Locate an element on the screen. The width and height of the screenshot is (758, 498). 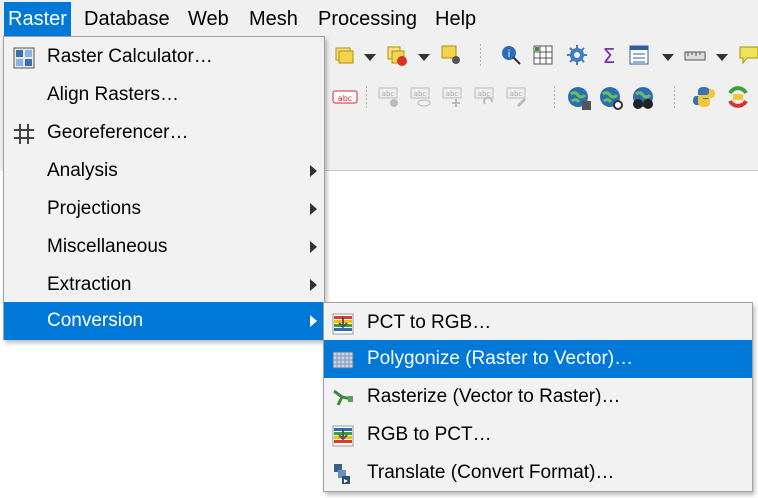
binoculars-globe-icon is located at coordinates (643, 98).